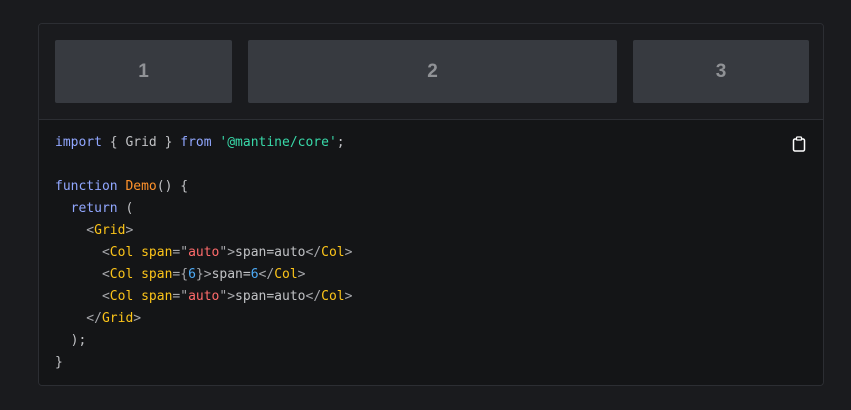 The width and height of the screenshot is (851, 410). I want to click on grid-col-label: 1, so click(143, 71).